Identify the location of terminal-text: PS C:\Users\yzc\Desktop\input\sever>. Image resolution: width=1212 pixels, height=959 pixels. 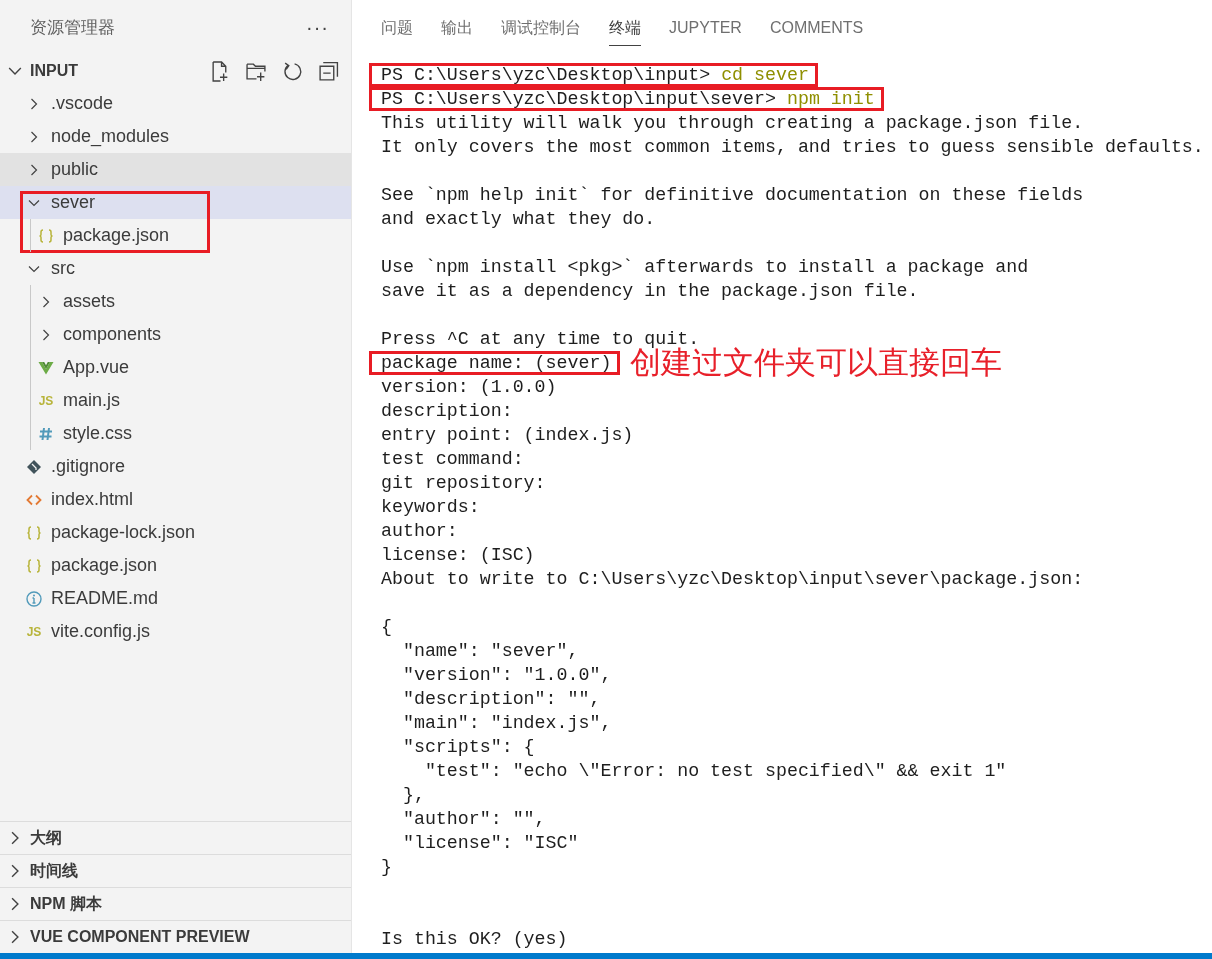
(578, 99).